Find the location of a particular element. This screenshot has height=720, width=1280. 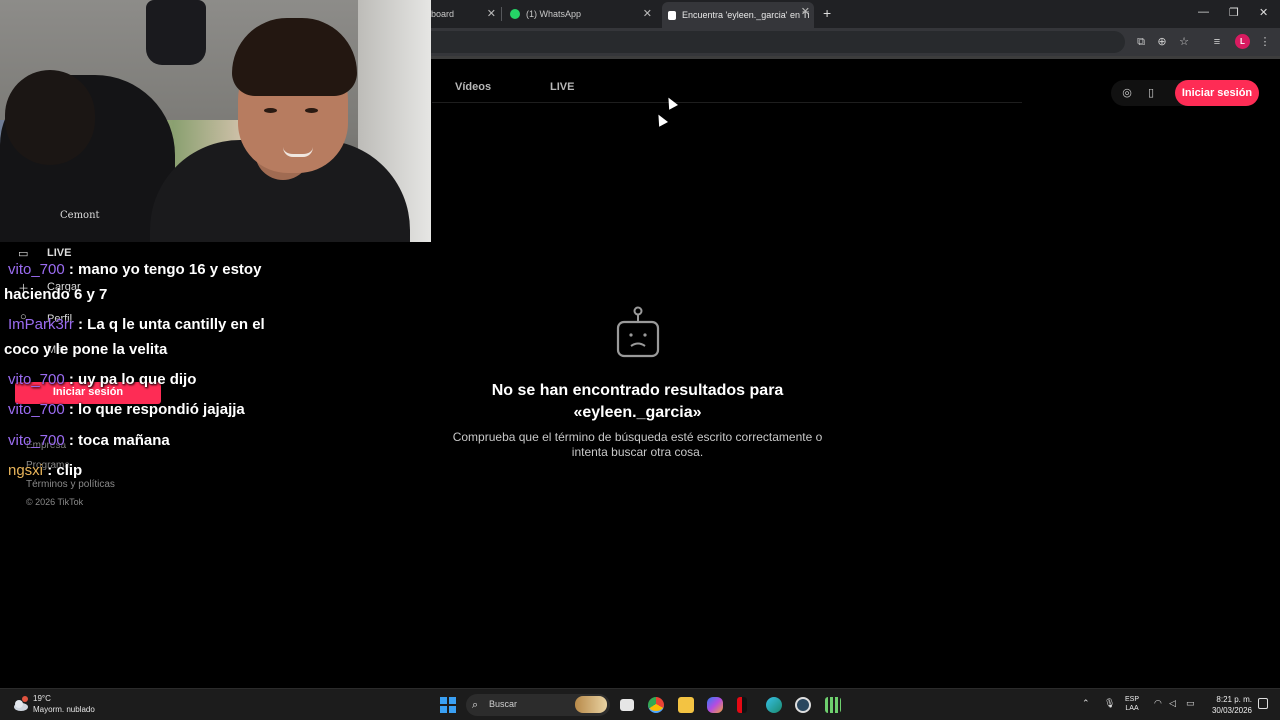

battery-icon: ▭ is located at coordinates (1190, 703).